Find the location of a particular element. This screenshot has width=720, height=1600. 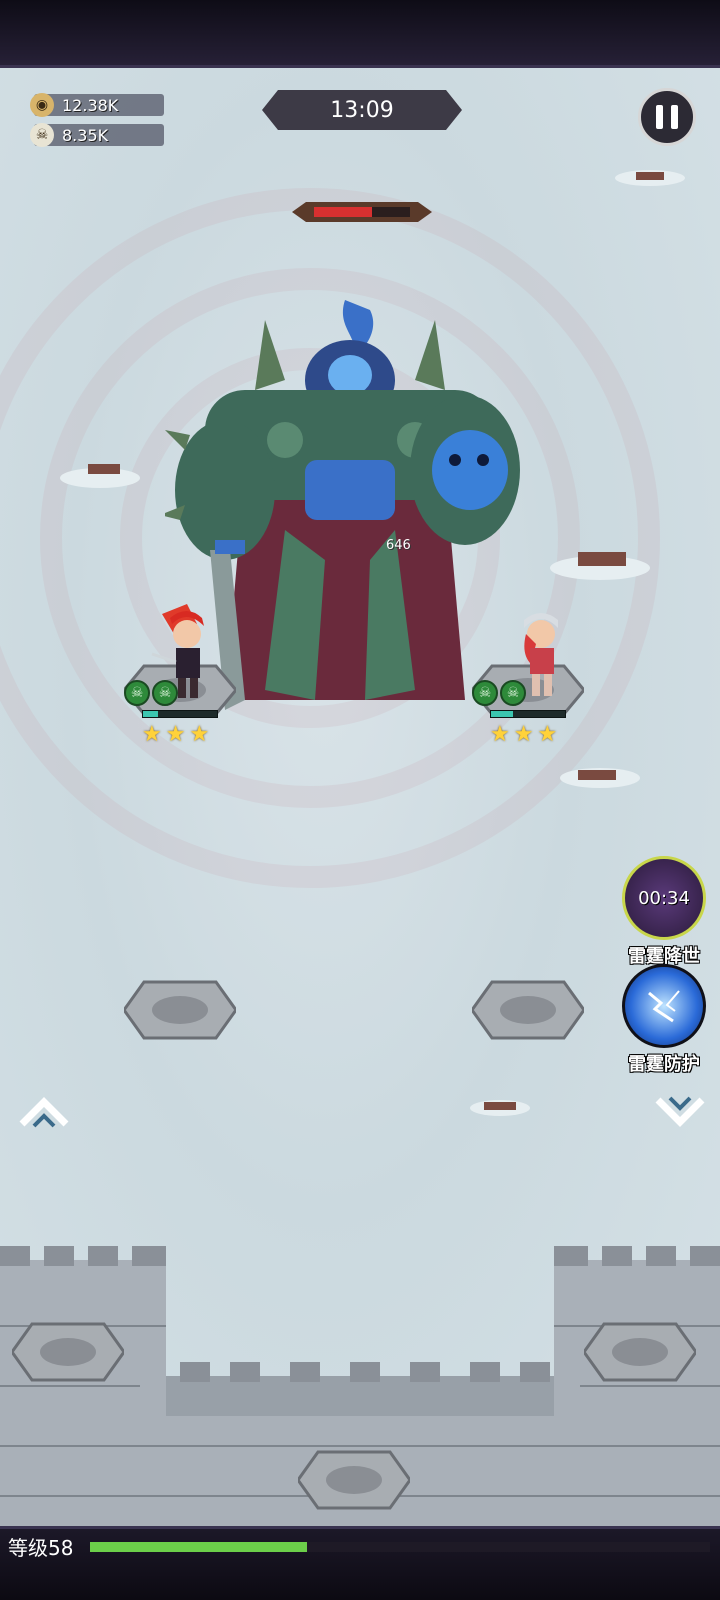

skill-cooldown: 00:34 is located at coordinates (664, 898).